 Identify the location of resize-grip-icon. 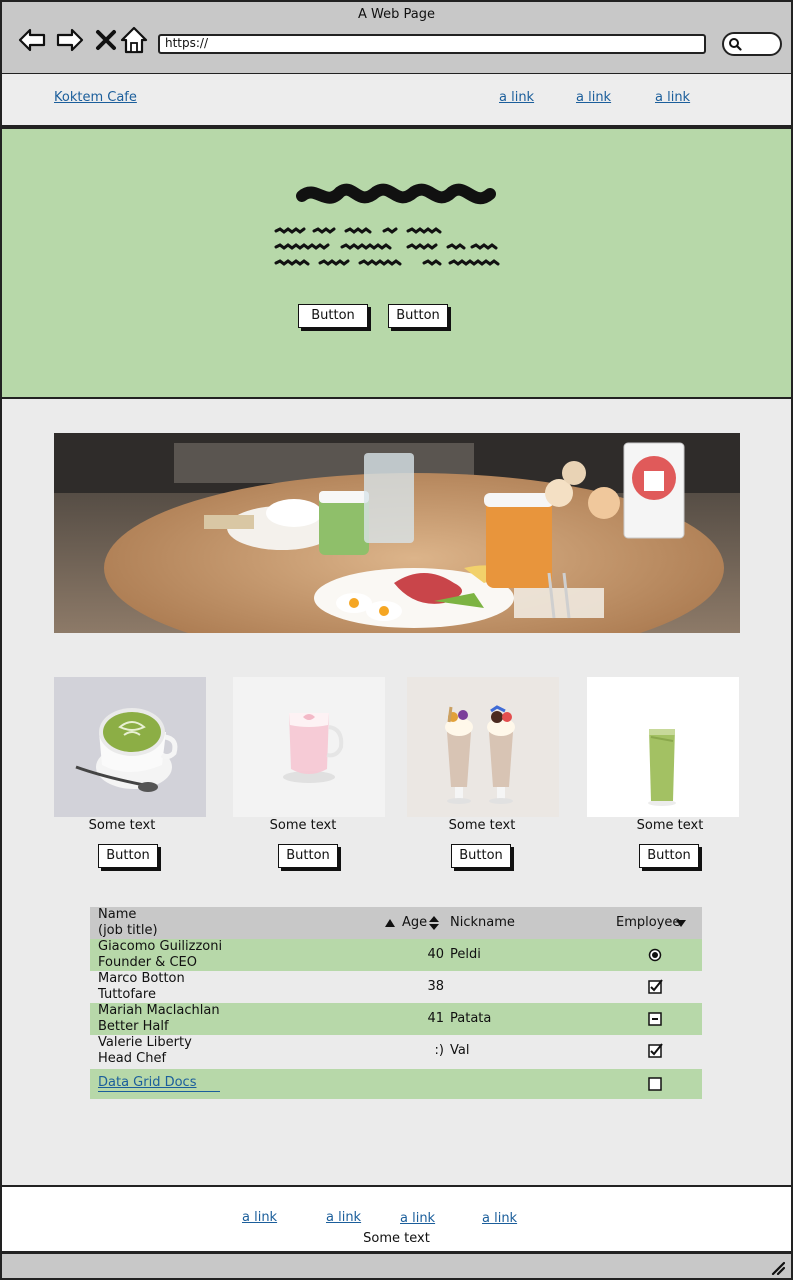
(777, 1267).